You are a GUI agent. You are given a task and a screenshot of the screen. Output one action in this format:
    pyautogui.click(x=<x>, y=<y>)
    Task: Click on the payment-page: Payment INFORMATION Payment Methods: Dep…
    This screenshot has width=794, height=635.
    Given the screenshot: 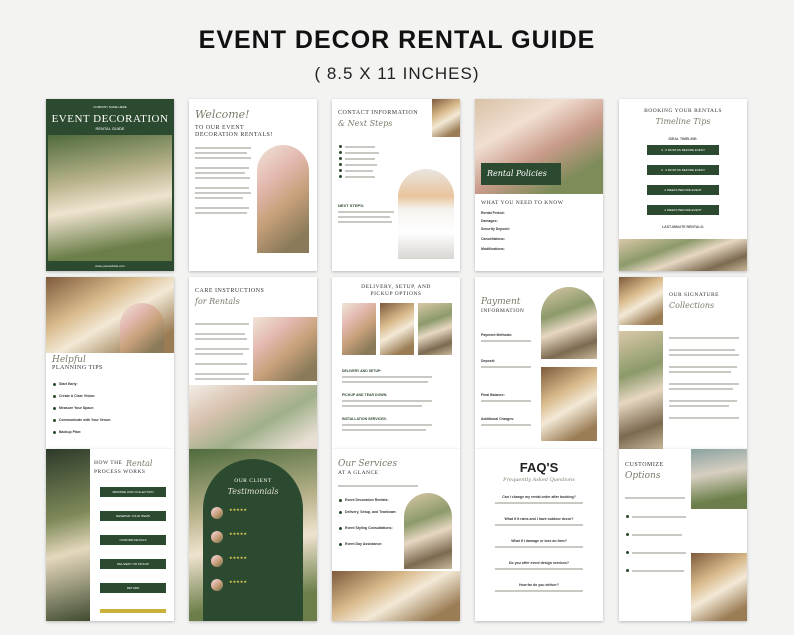 What is the action you would take?
    pyautogui.click(x=539, y=363)
    